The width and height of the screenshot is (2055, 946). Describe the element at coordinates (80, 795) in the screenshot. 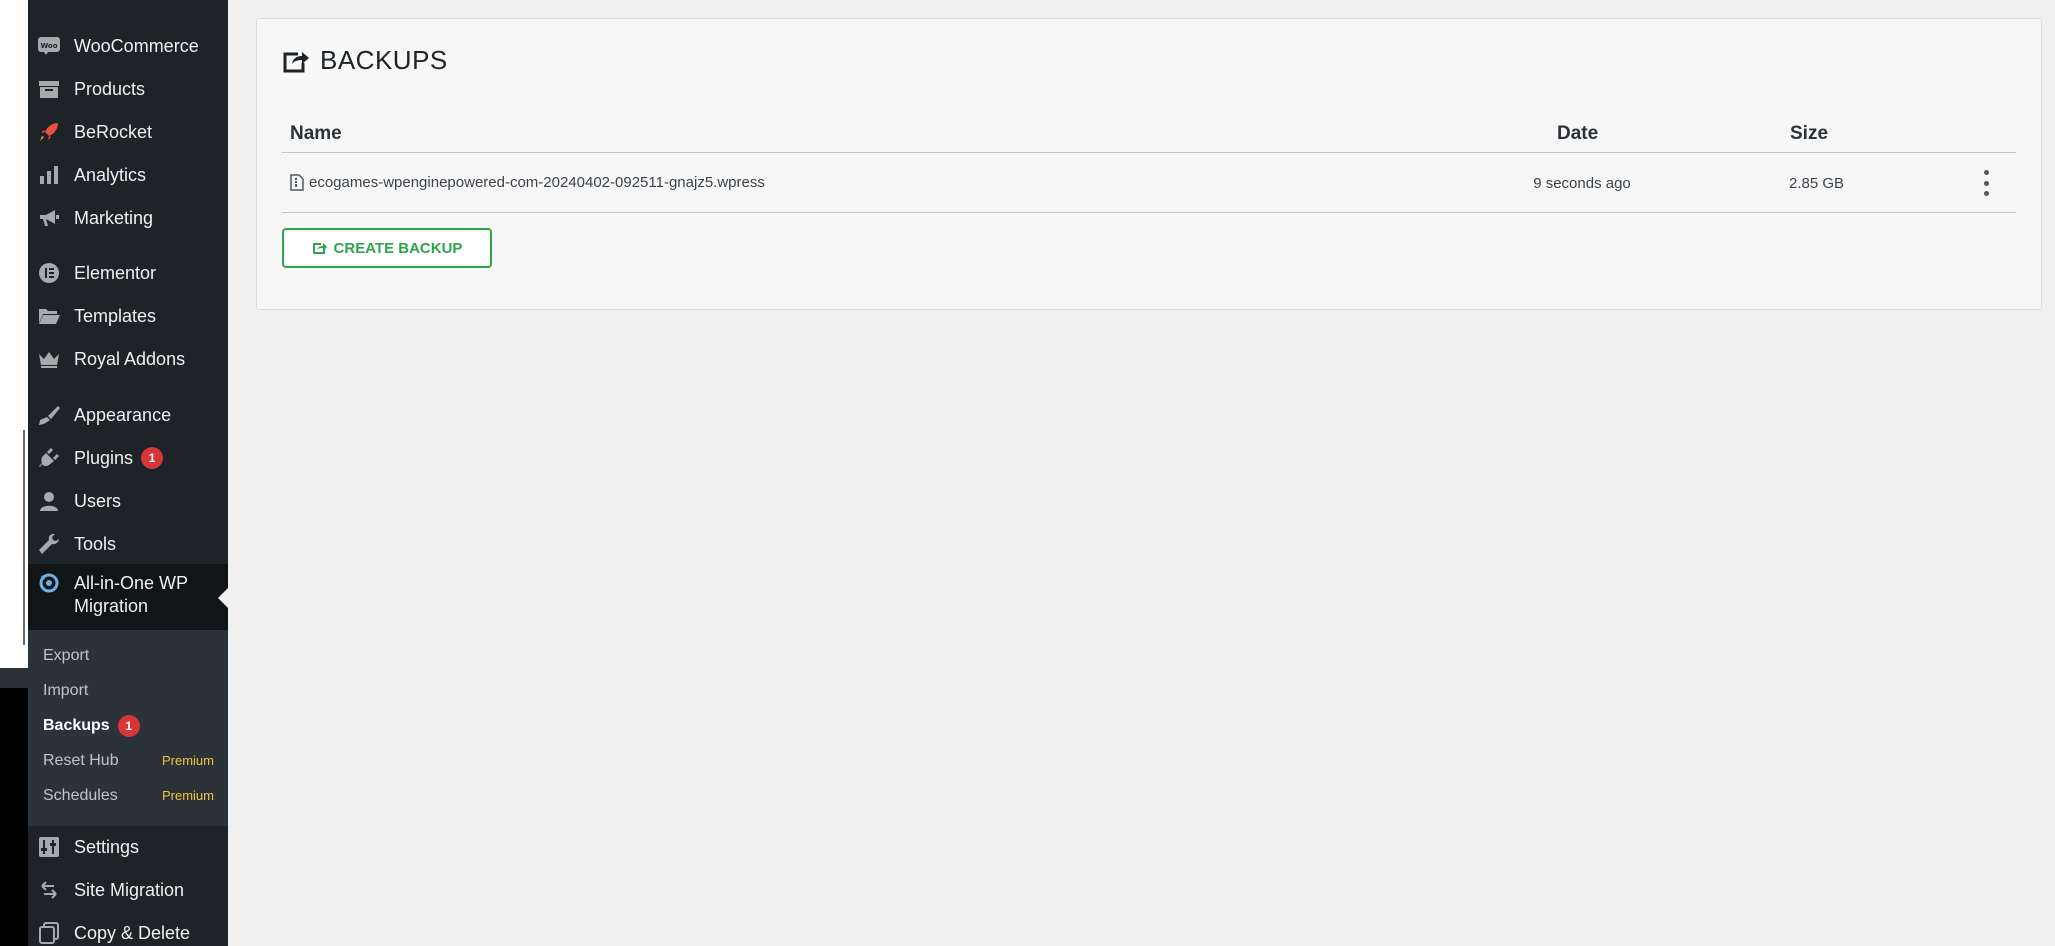

I see `submenu-label: Schedules` at that location.